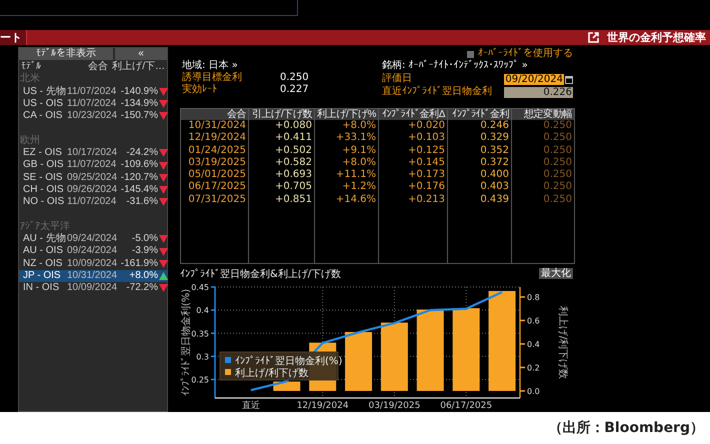 This screenshot has width=710, height=444. Describe the element at coordinates (45, 92) in the screenshot. I see `model-name: US - 先物` at that location.